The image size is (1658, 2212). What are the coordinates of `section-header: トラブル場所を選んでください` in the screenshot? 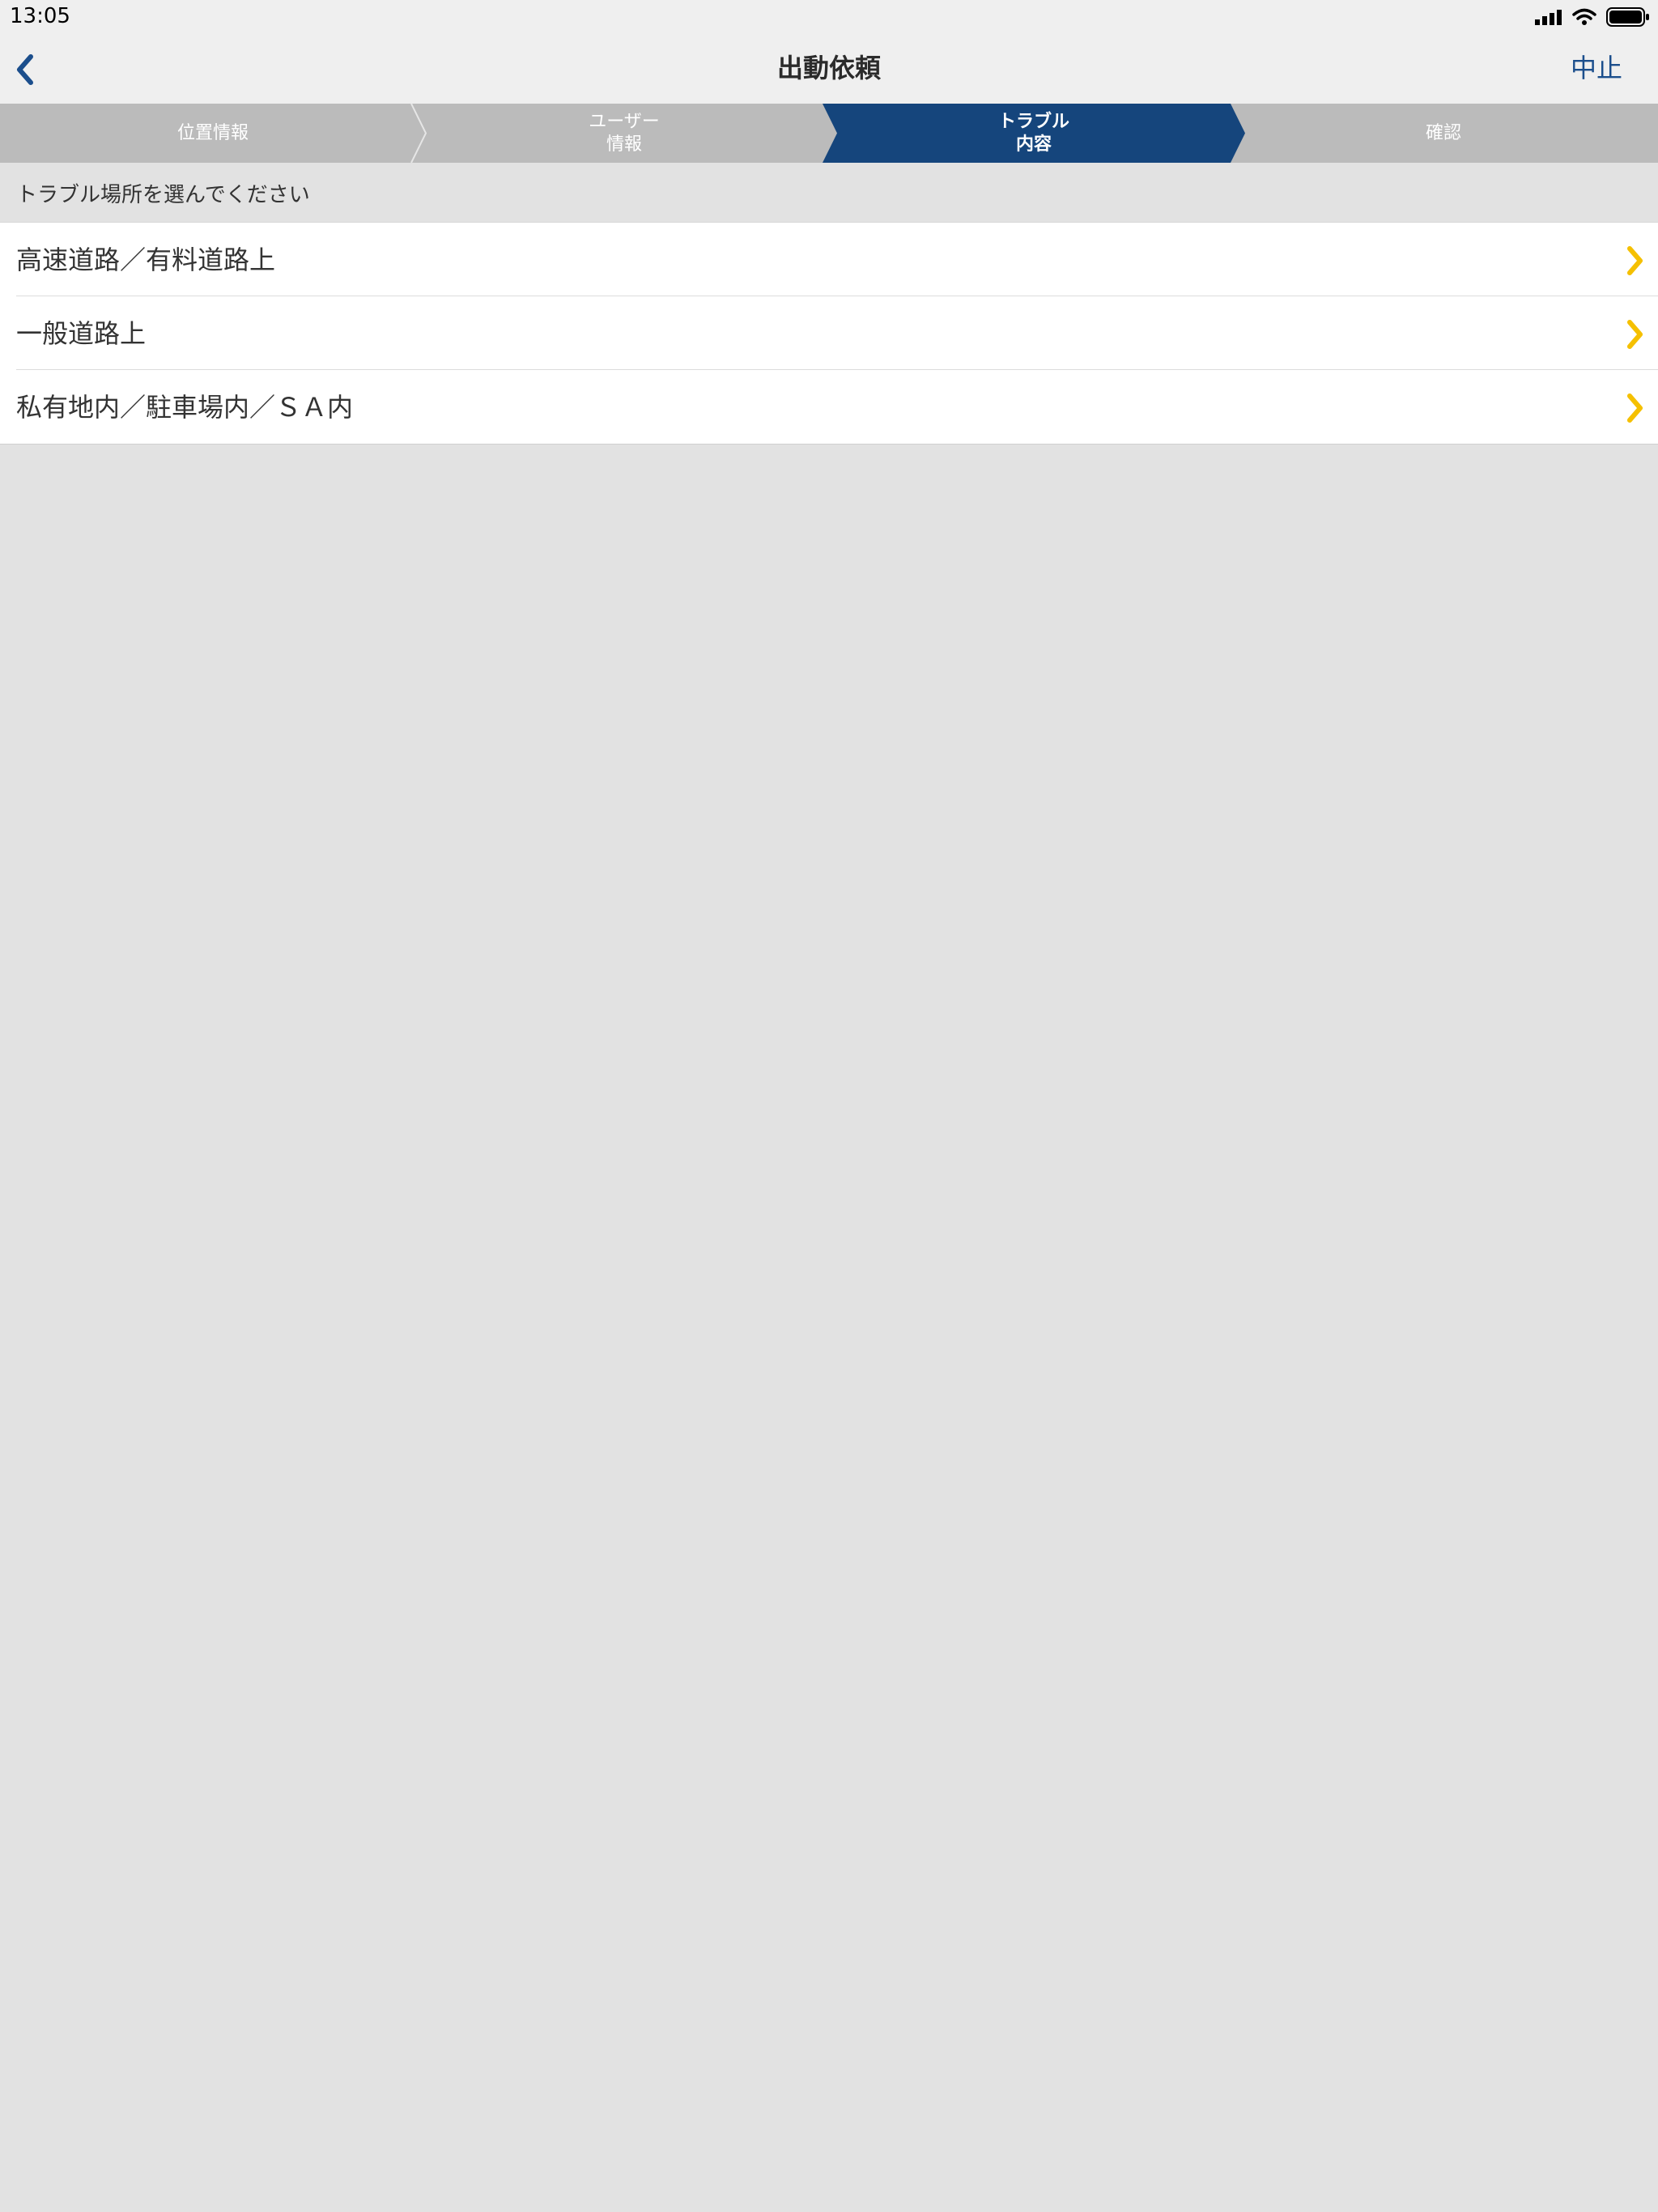 It's located at (829, 193).